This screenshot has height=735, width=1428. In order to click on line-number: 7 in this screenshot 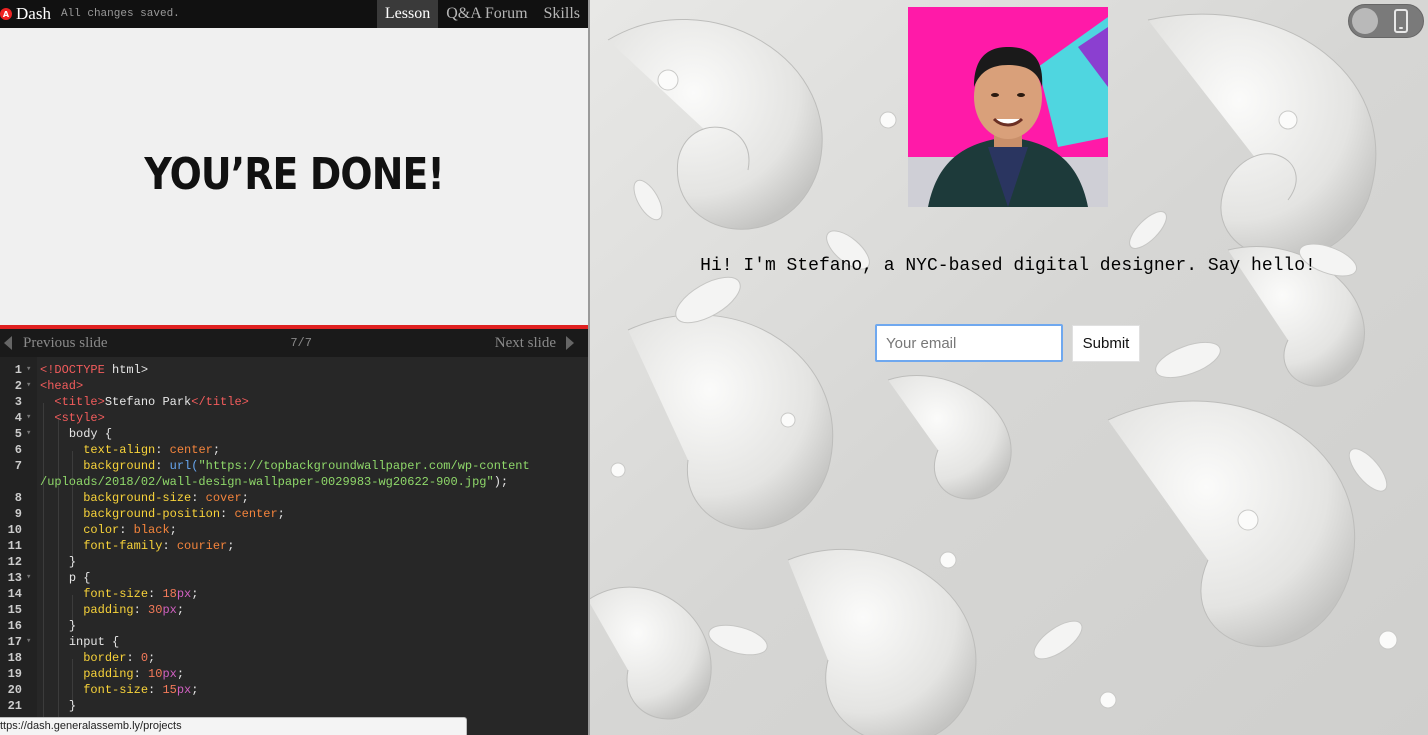, I will do `click(18, 466)`.